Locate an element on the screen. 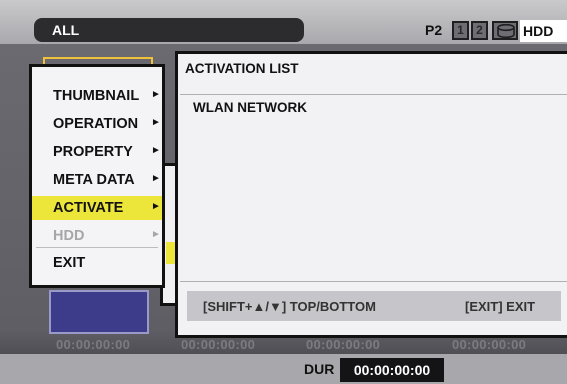 The height and width of the screenshot is (384, 567). clip-thumbnail is located at coordinates (99, 312).